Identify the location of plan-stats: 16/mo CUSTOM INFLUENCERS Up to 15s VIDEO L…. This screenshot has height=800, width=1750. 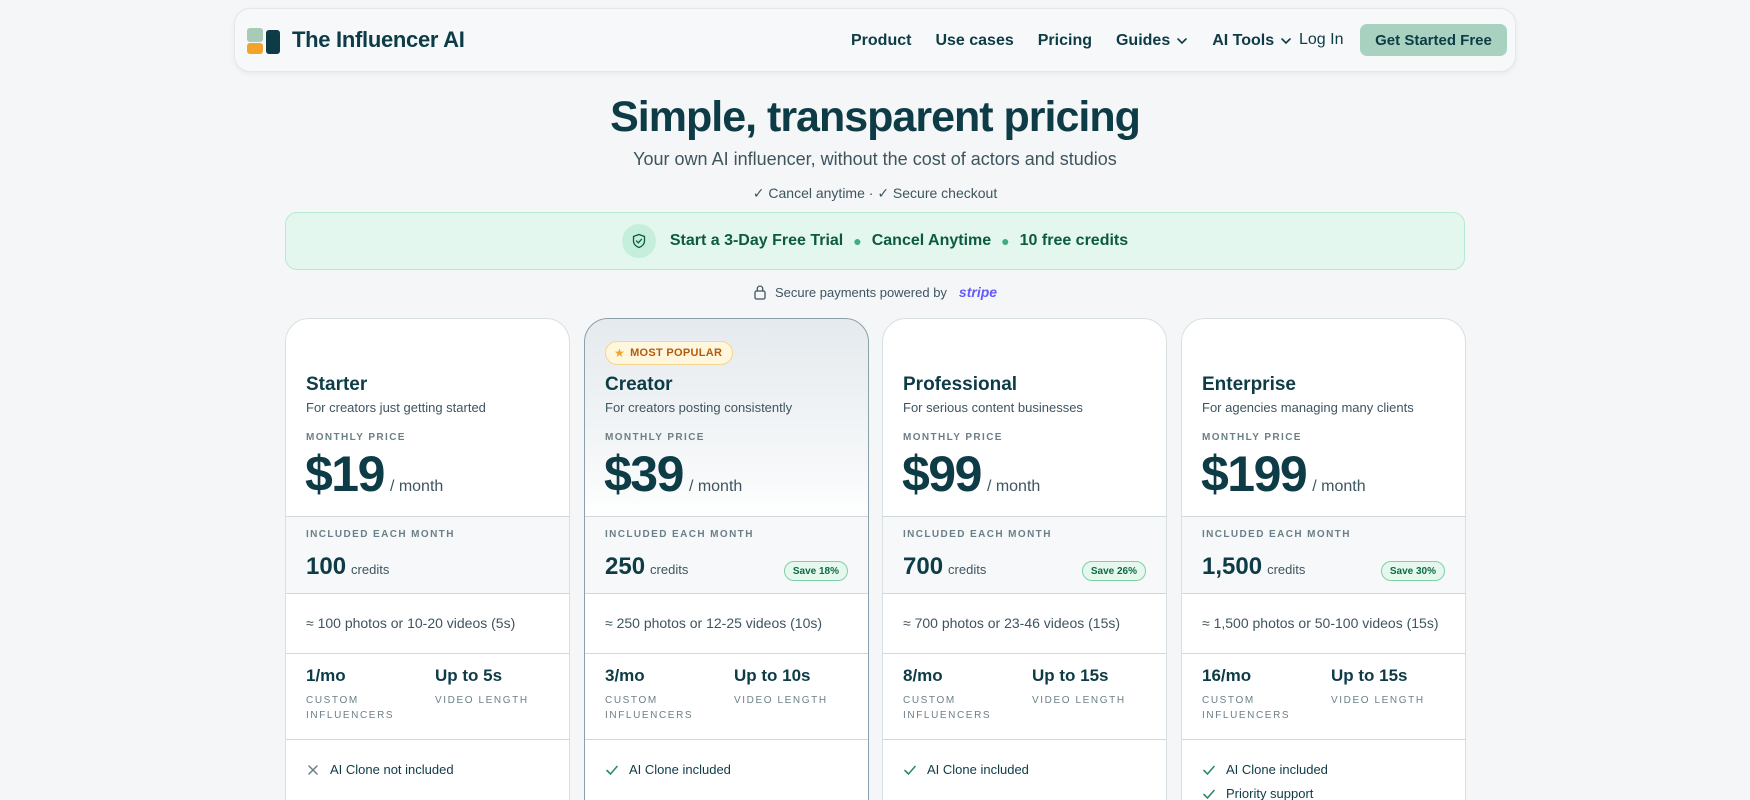
(1323, 697).